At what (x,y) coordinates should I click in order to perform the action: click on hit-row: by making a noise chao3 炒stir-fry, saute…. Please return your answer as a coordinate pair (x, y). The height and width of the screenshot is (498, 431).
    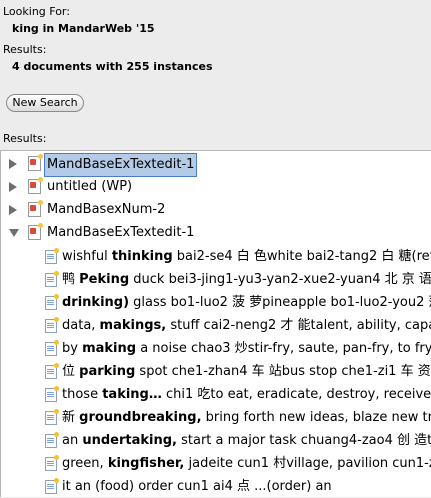
    Looking at the image, I should click on (216, 349).